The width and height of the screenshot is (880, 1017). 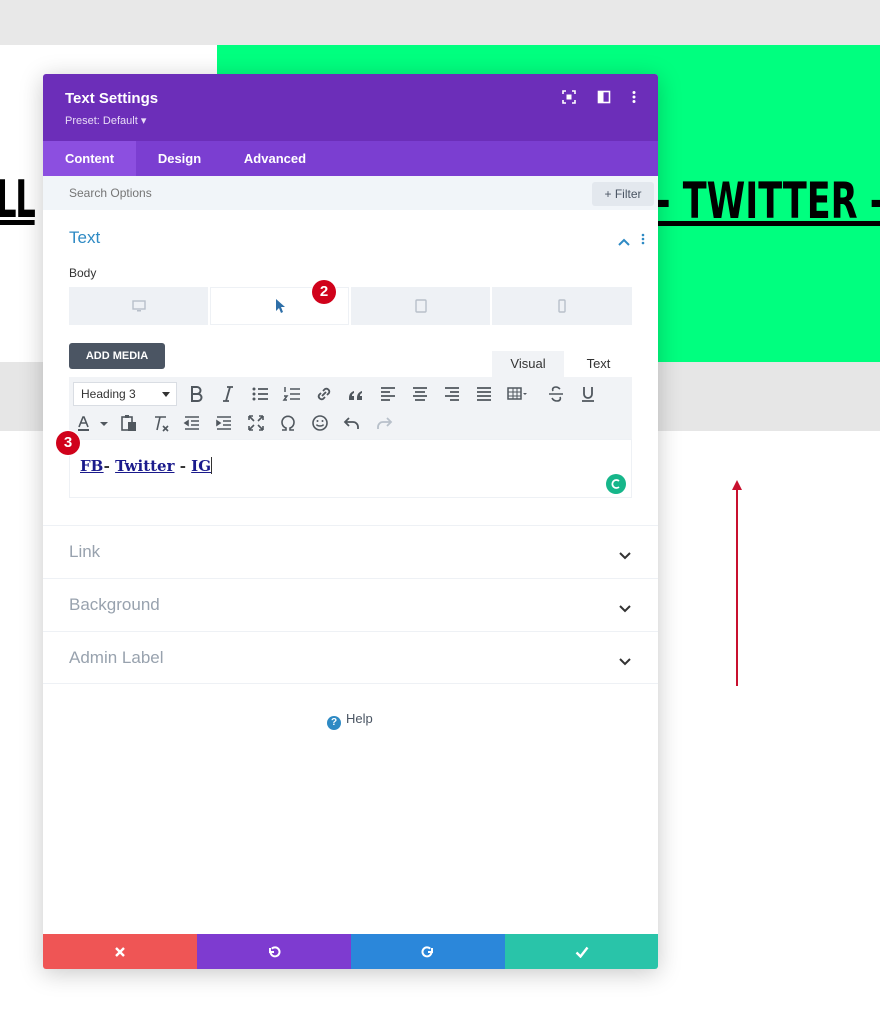 I want to click on link-icon, so click(x=324, y=394).